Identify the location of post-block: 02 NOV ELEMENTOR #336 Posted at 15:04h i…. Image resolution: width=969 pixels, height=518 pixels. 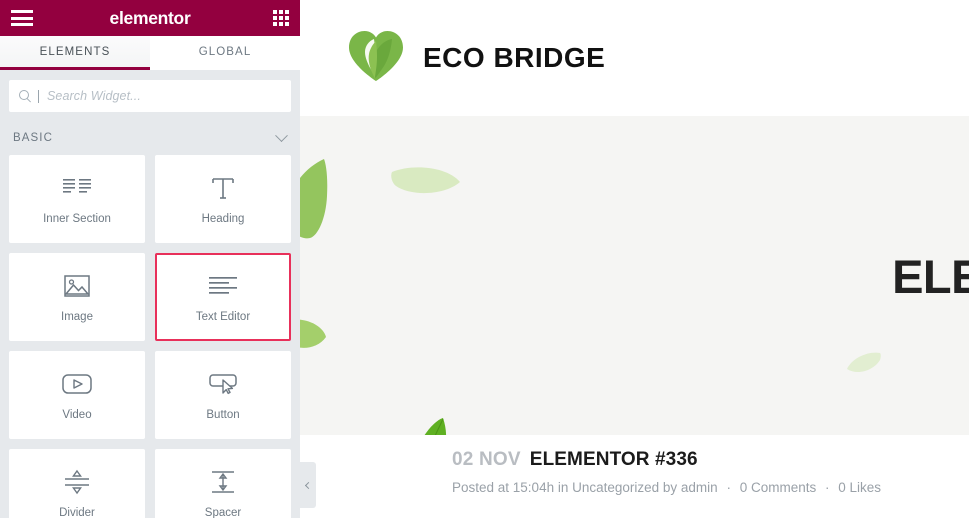
(634, 476).